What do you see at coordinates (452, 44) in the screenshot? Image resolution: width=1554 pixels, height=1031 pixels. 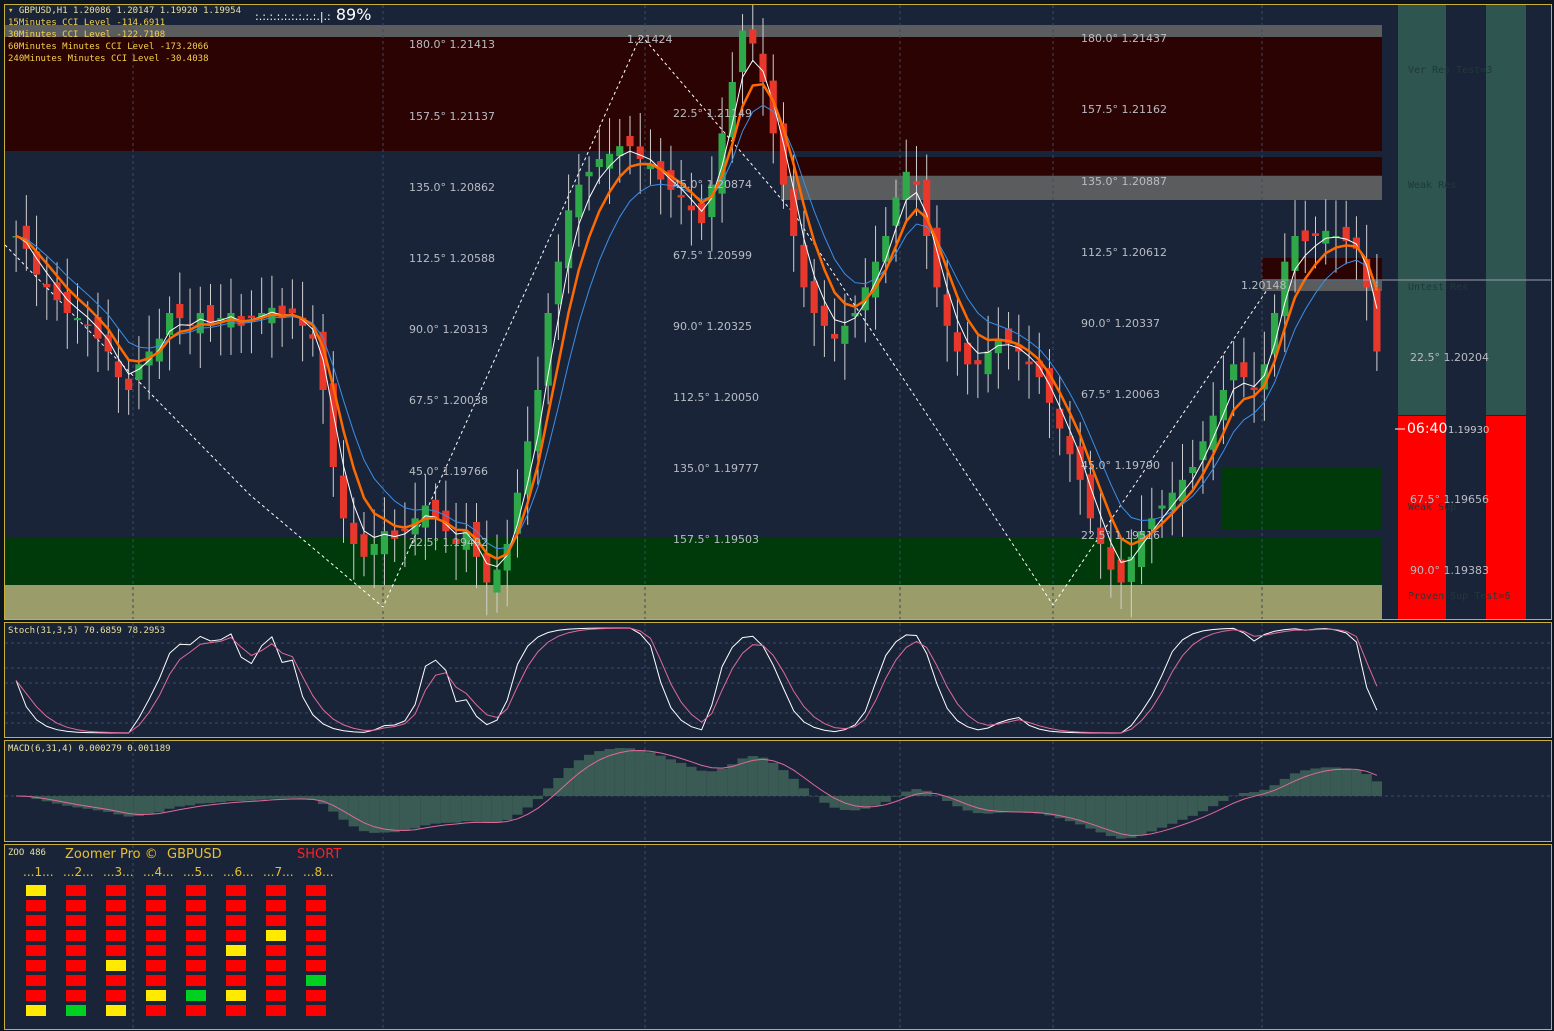 I see `level-label: 180.0° 1.21413` at bounding box center [452, 44].